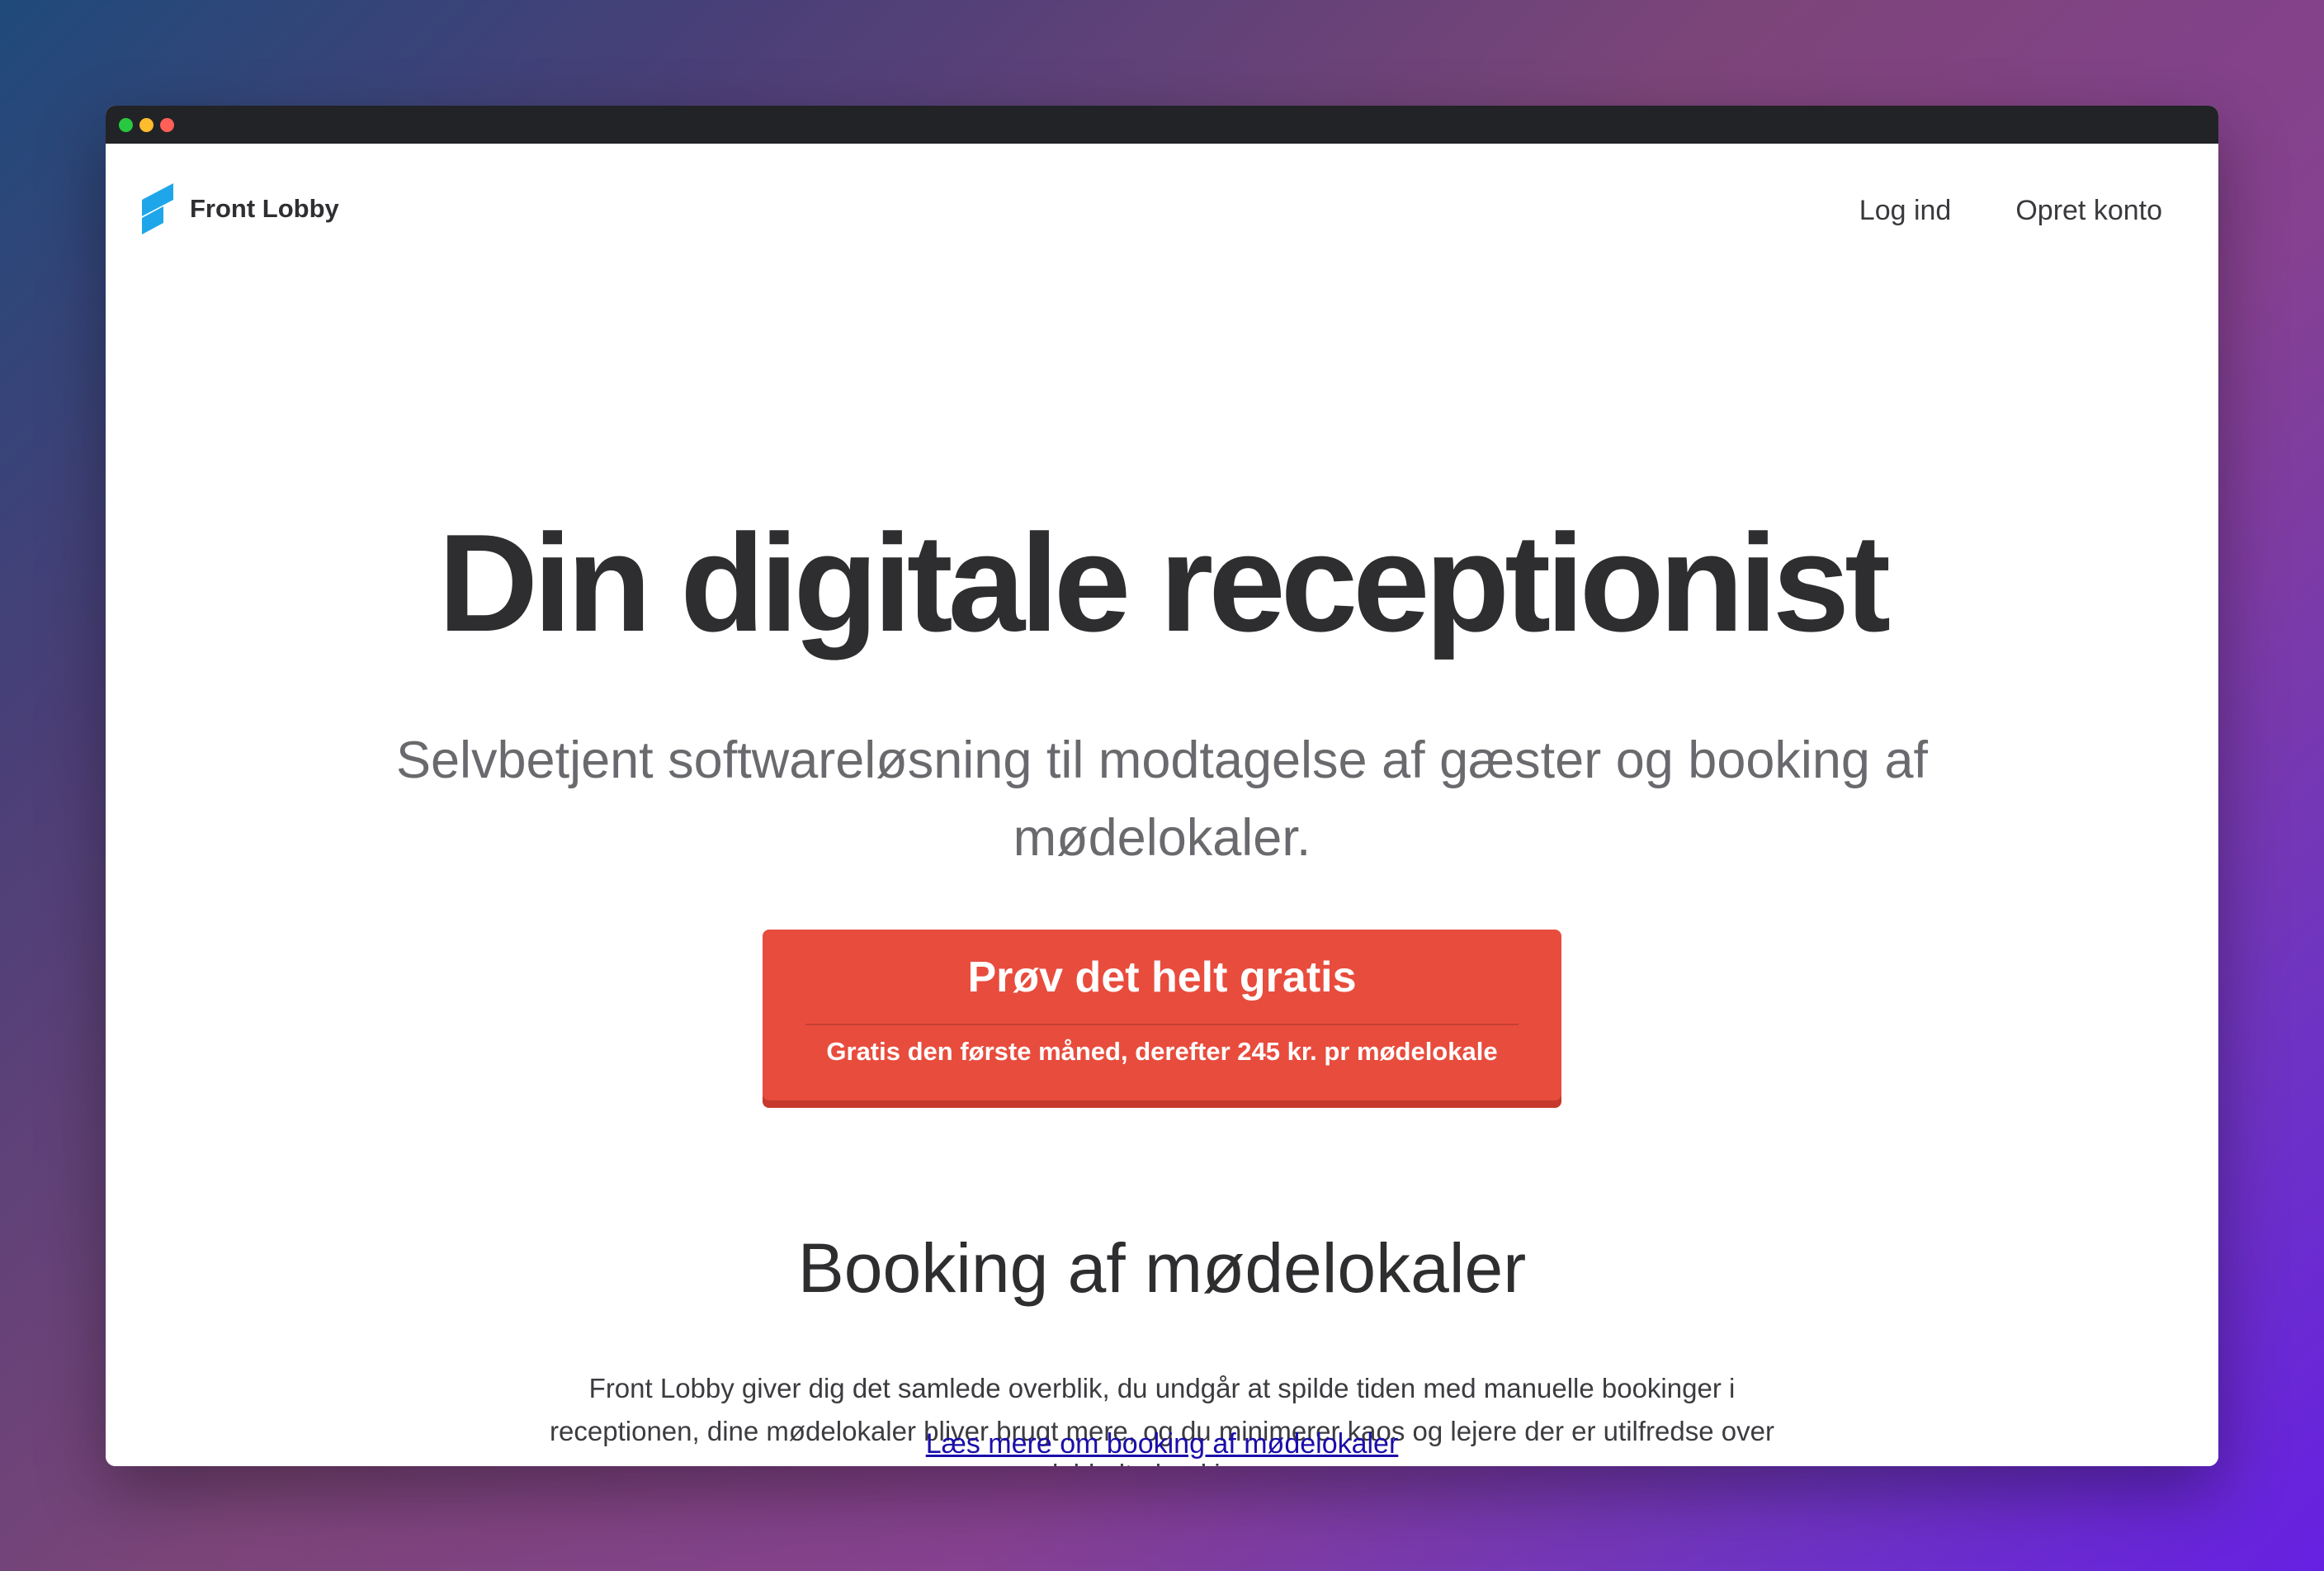 This screenshot has width=2324, height=1571. Describe the element at coordinates (126, 125) in the screenshot. I see `maximize-window-button` at that location.